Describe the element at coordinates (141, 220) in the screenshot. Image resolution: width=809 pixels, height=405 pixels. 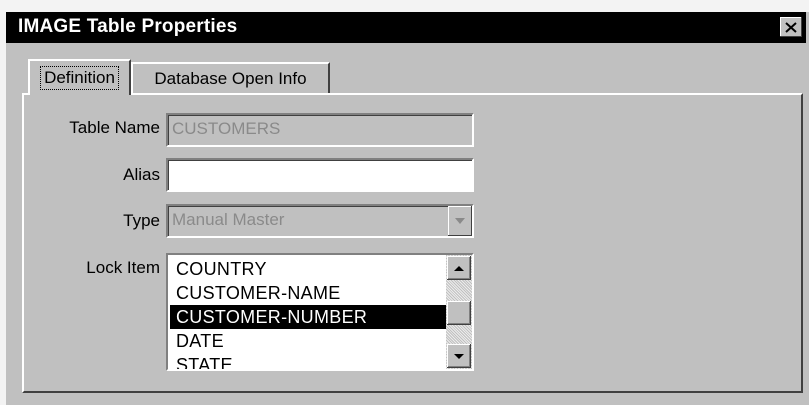
I see `type-label: Type` at that location.